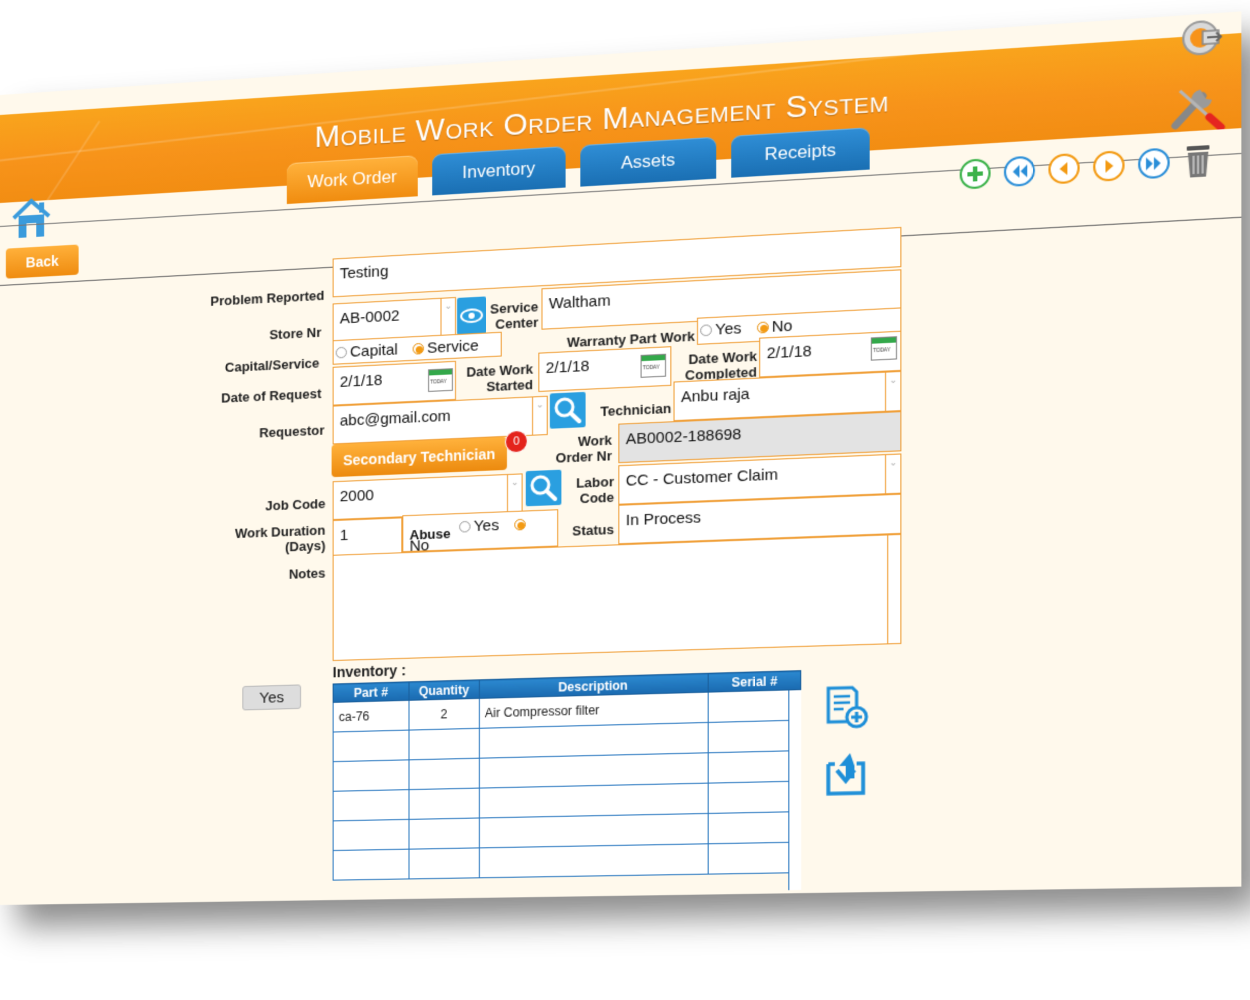 Image resolution: width=1250 pixels, height=1000 pixels. What do you see at coordinates (591, 482) in the screenshot?
I see `labor-code-label-line1: Labor` at bounding box center [591, 482].